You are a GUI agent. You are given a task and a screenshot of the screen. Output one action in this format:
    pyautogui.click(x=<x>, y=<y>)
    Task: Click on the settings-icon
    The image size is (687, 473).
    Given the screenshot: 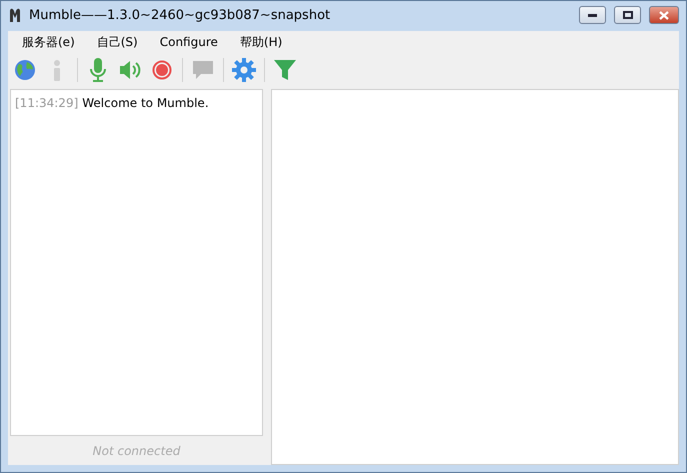 What is the action you would take?
    pyautogui.click(x=244, y=70)
    